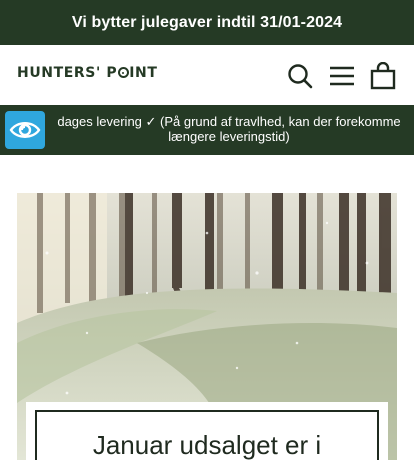 The height and width of the screenshot is (460, 414). I want to click on search-button, so click(300, 76).